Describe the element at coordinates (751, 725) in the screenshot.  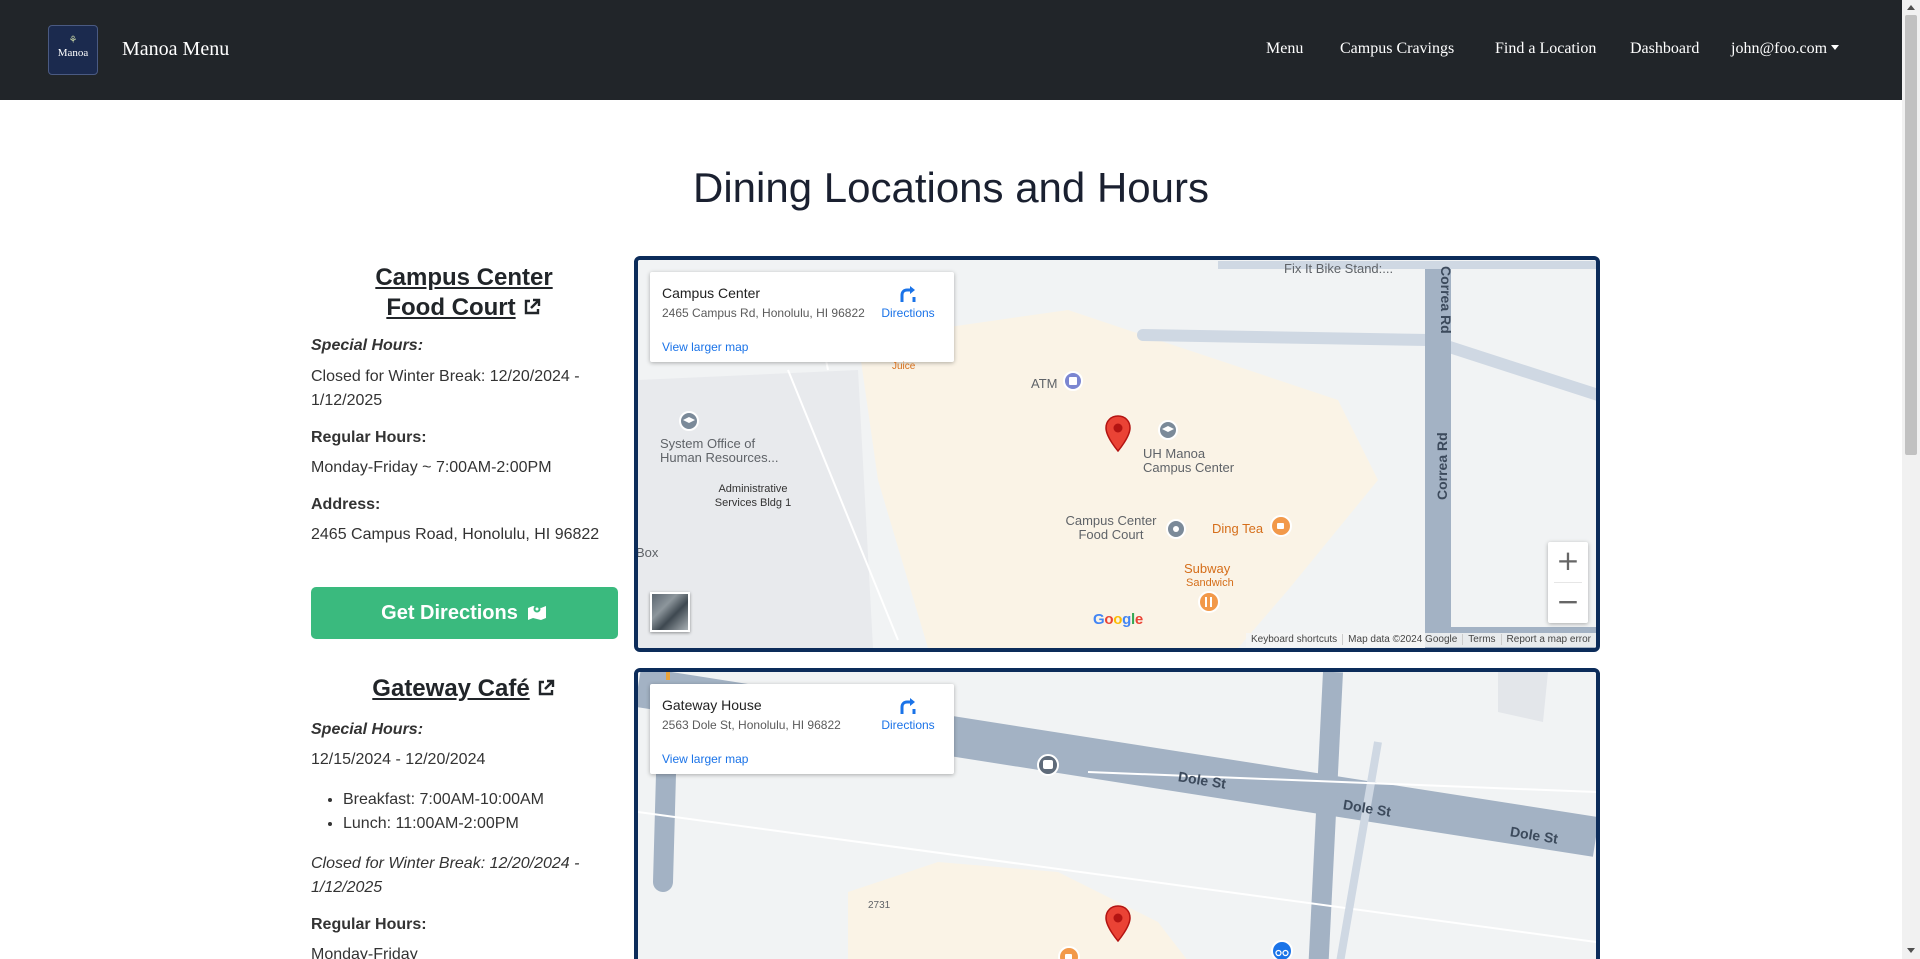
I see `map-place-address: 2563 Dole St, Honolulu, HI 96822` at that location.